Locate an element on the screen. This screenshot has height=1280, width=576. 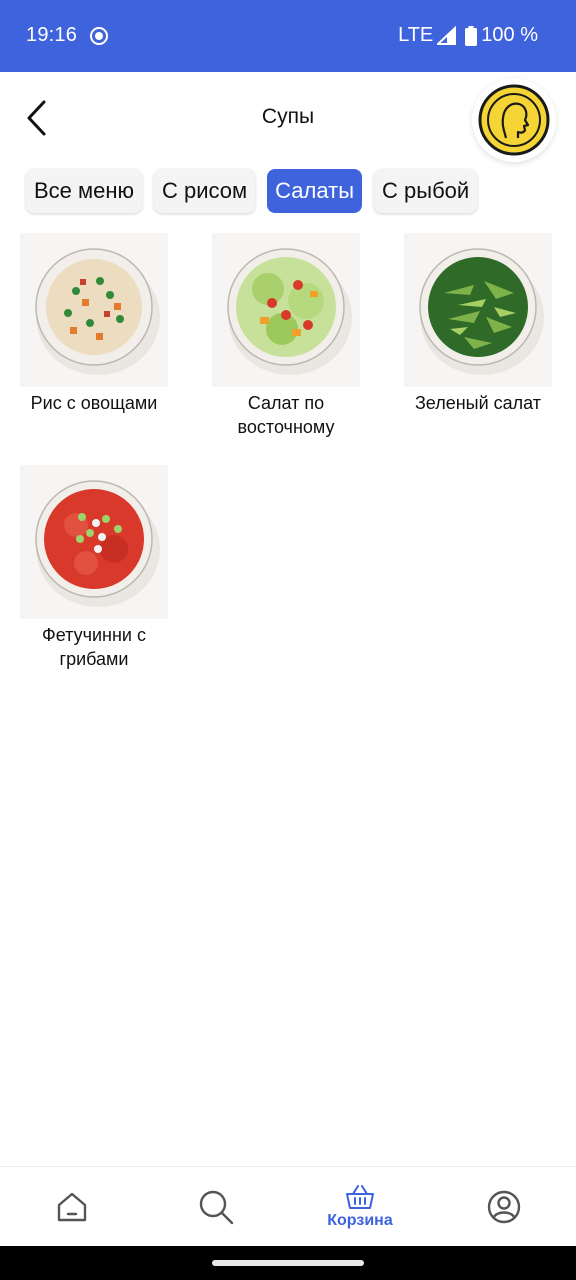
product-card: Фетучинни с грибами is located at coordinates (94, 568).